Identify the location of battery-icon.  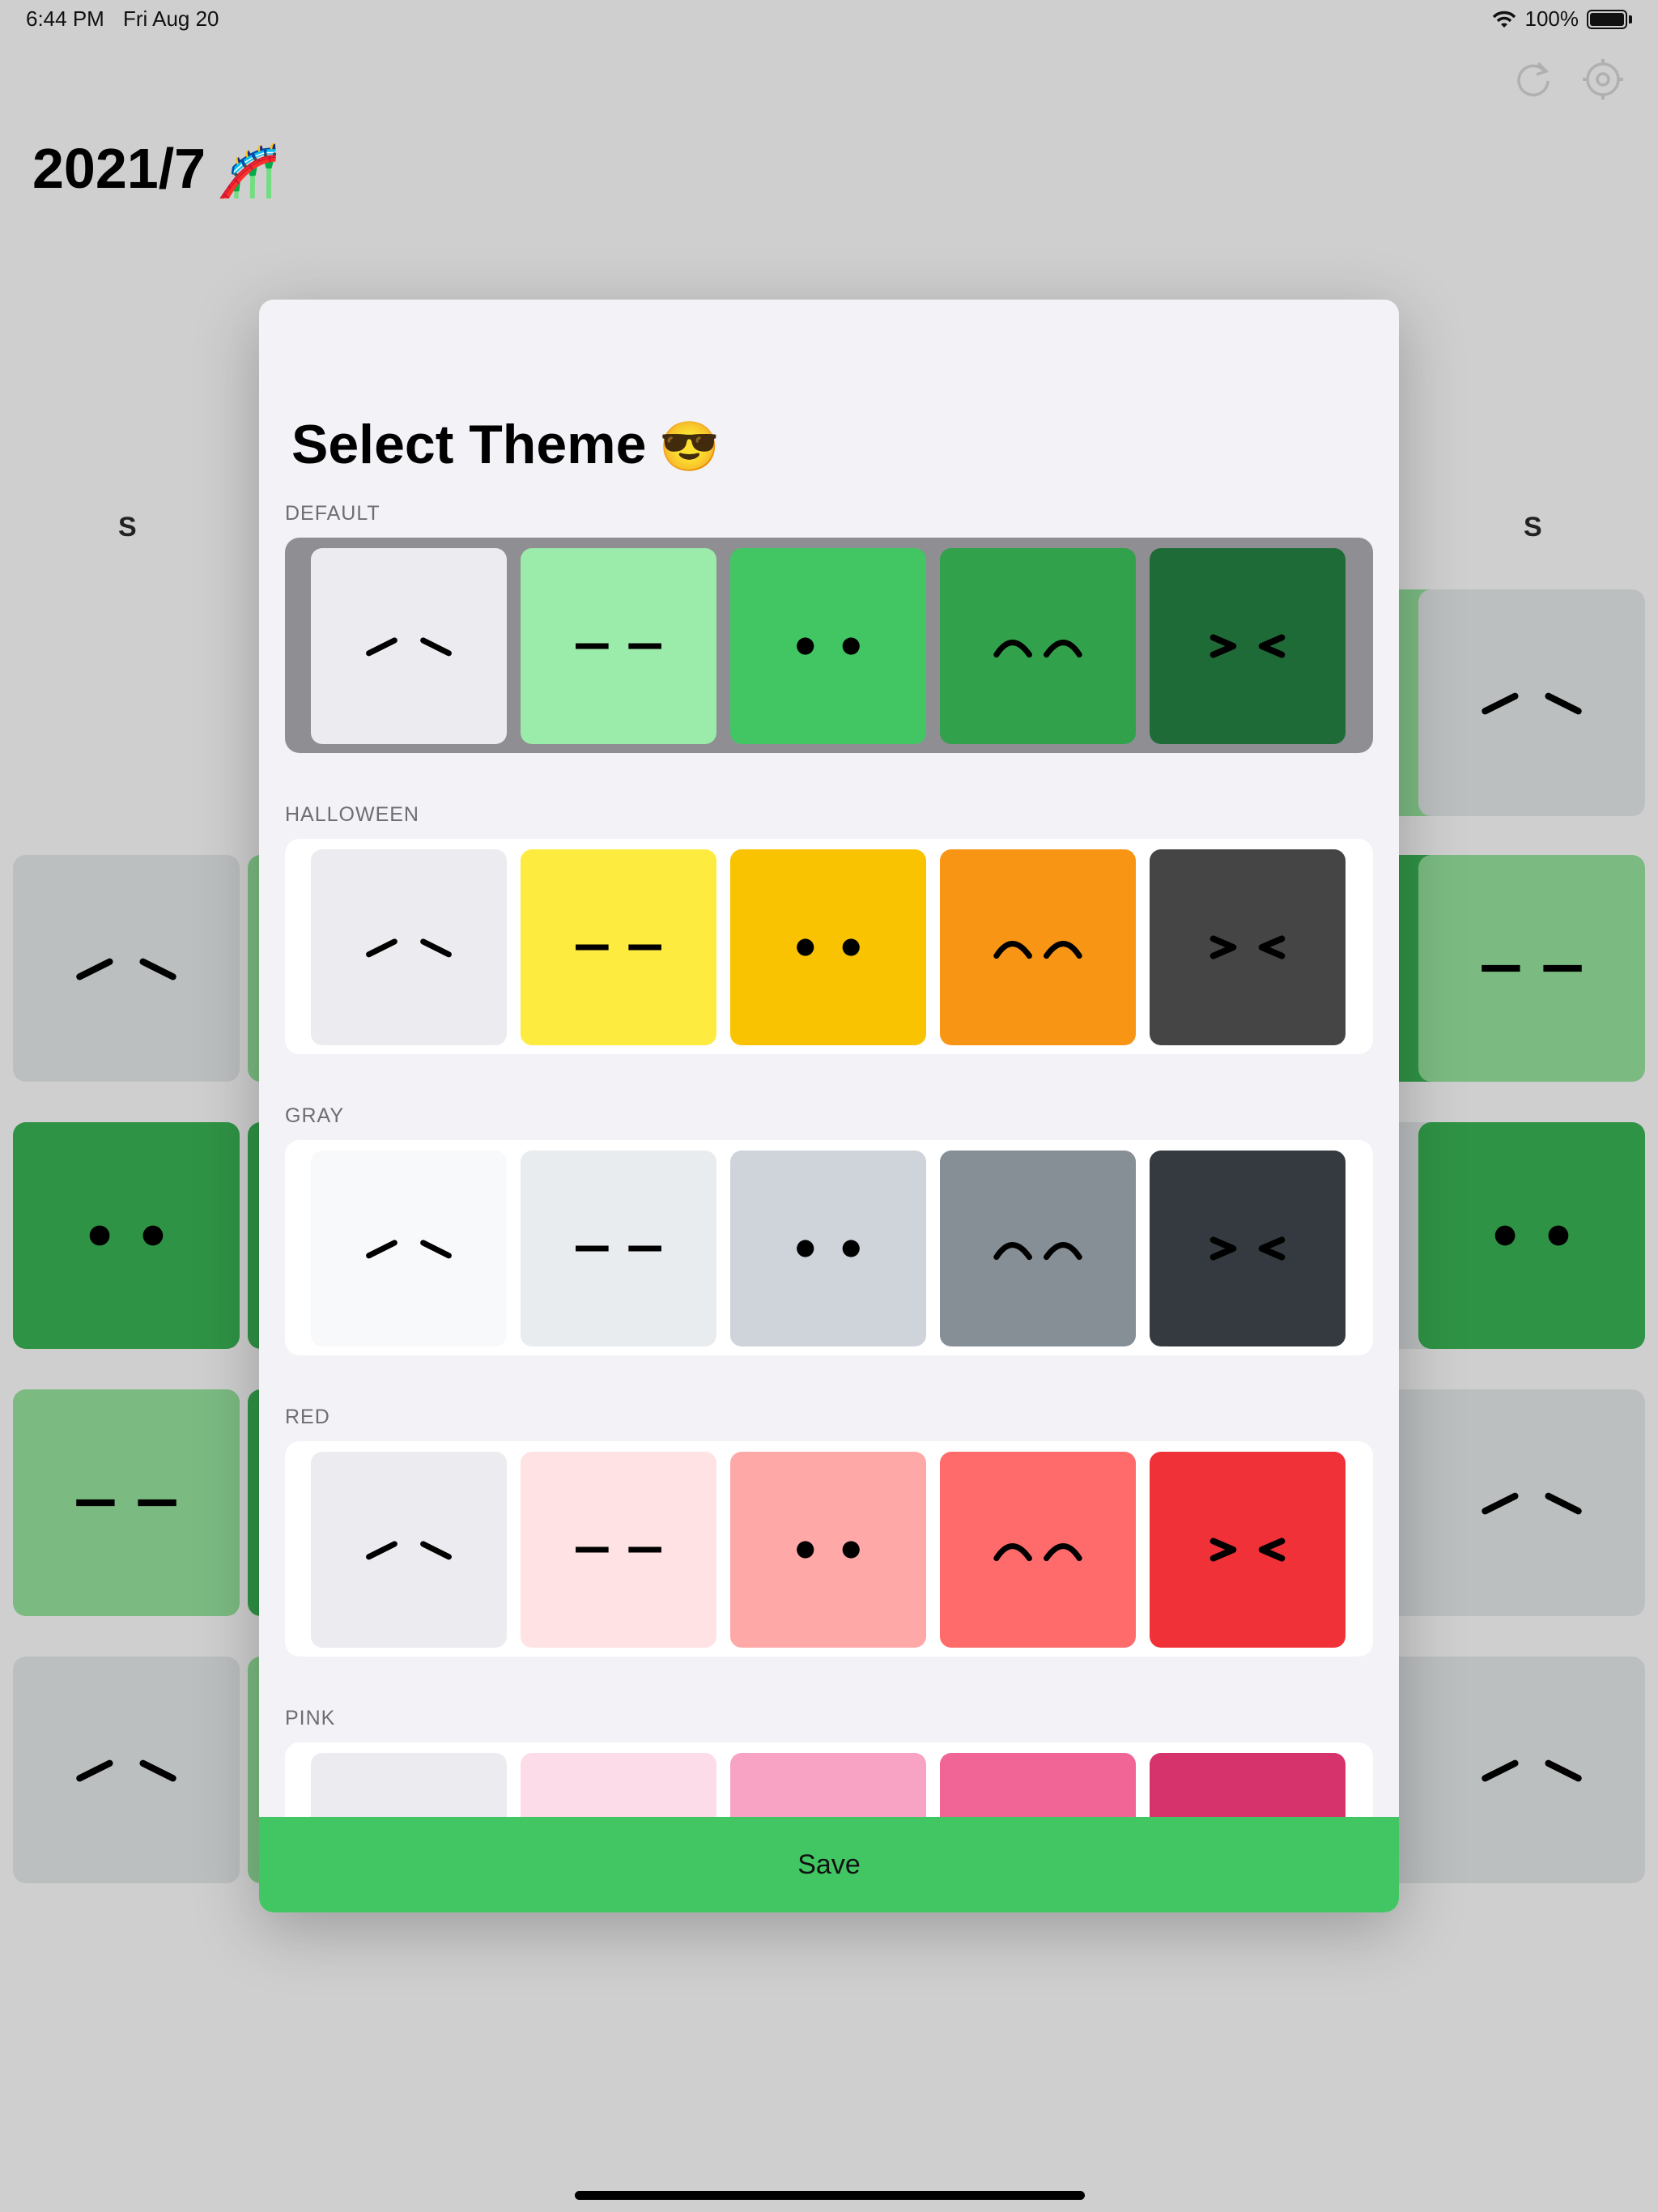
(1607, 19).